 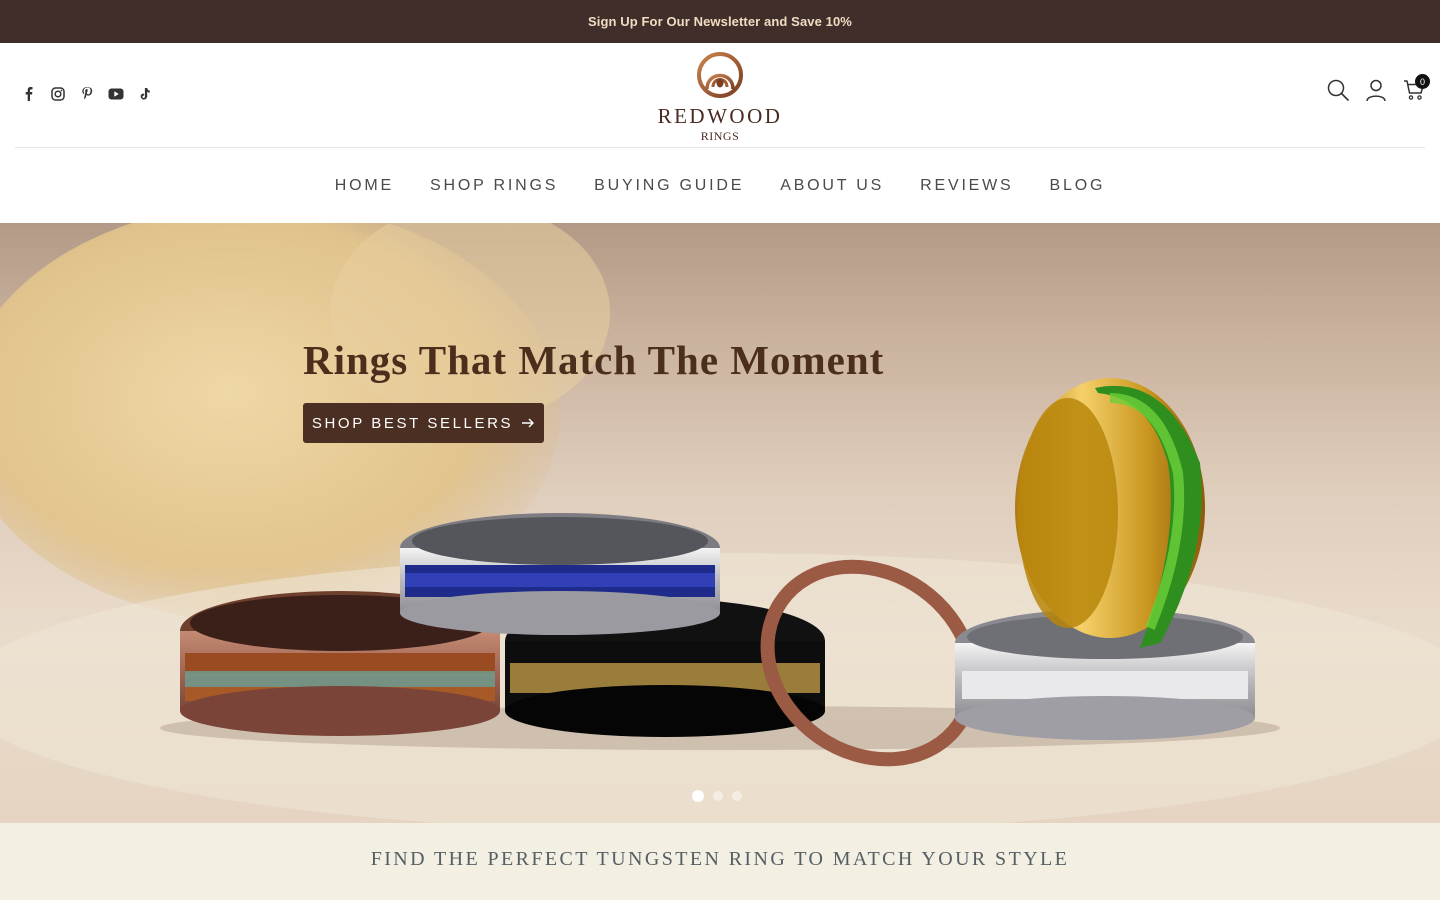 I want to click on logo-mark-icon, so click(x=720, y=75).